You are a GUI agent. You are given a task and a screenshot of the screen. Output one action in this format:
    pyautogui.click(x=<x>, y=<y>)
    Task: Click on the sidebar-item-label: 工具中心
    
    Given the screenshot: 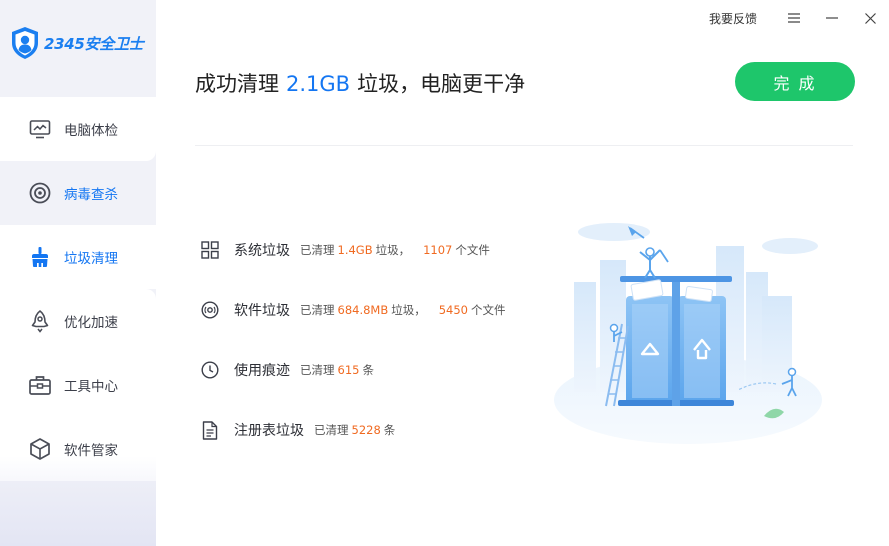 What is the action you would take?
    pyautogui.click(x=91, y=387)
    